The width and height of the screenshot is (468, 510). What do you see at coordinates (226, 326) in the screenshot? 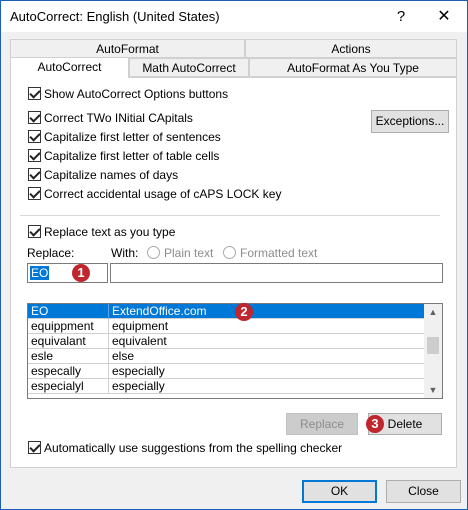
I see `list-item: equippment equipment` at bounding box center [226, 326].